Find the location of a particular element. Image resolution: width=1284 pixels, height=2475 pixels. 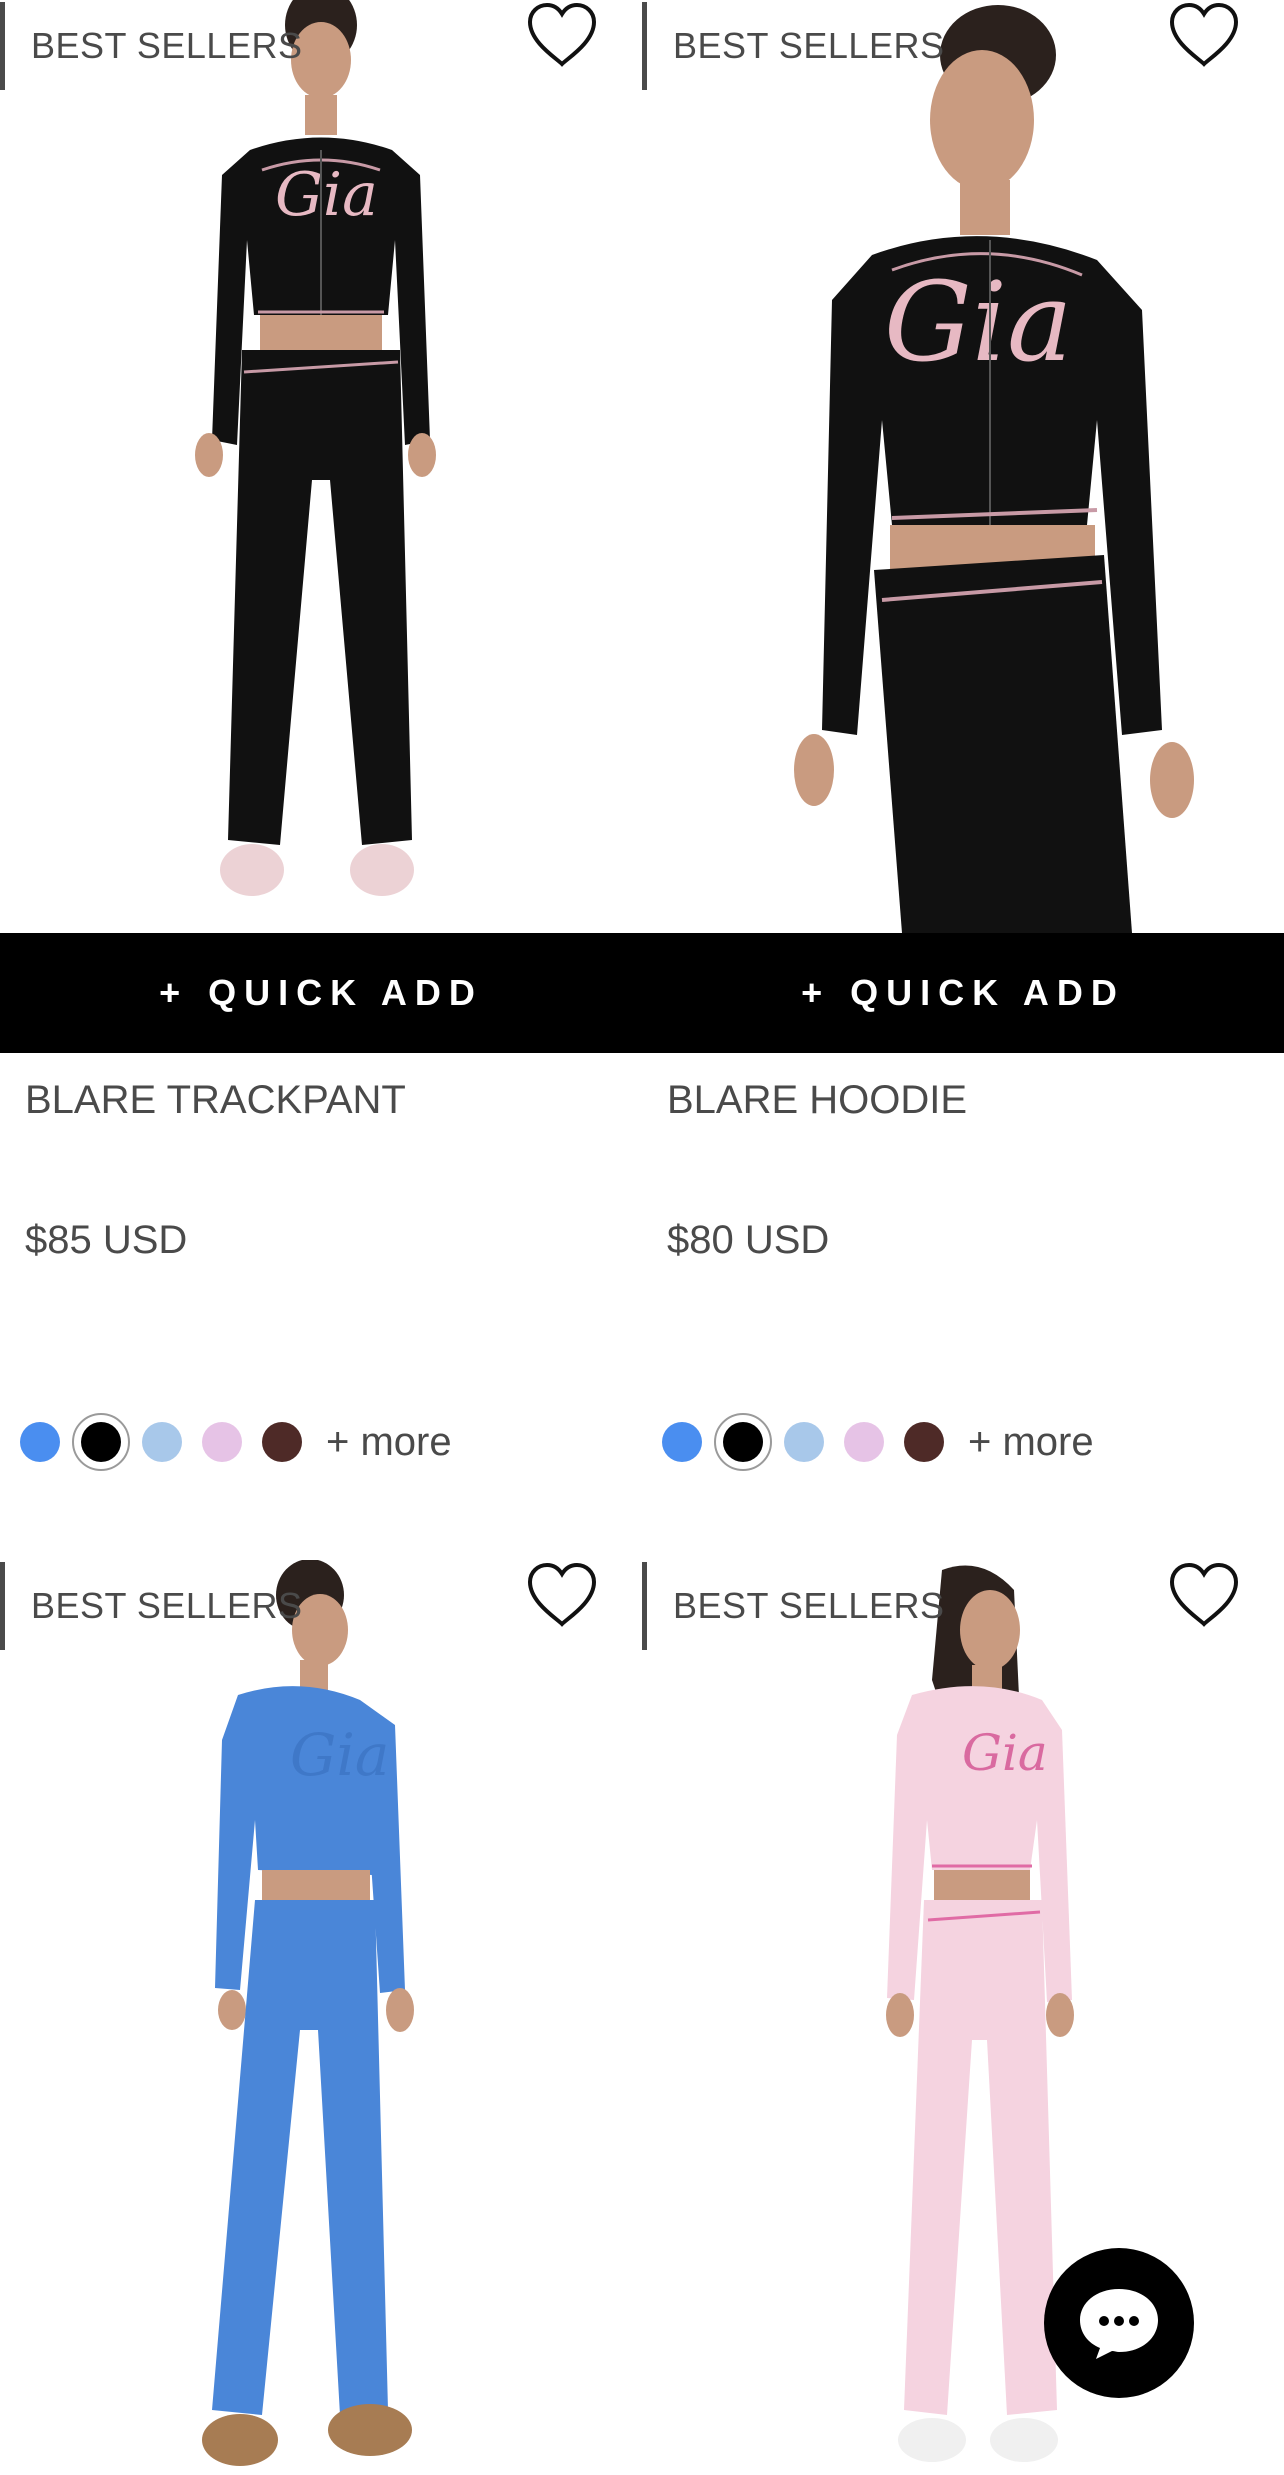

chat-button is located at coordinates (1119, 2323).